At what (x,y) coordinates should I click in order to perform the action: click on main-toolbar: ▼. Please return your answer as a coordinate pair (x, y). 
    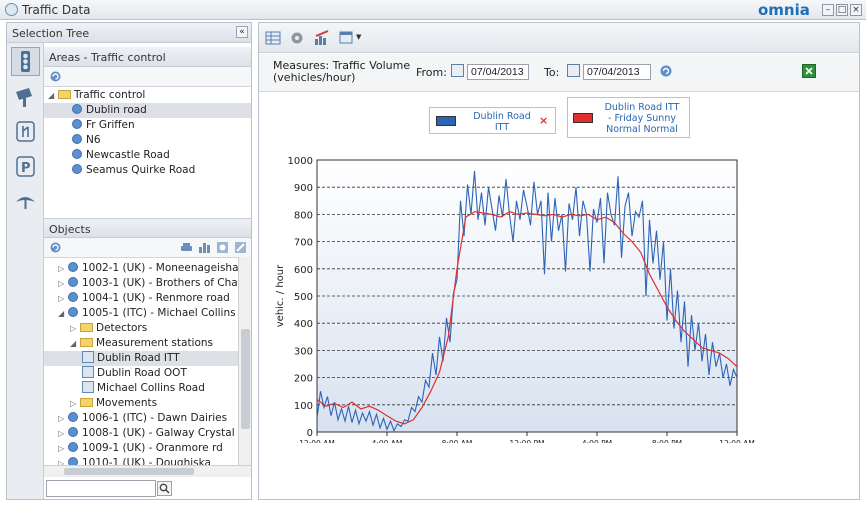
    Looking at the image, I should click on (559, 38).